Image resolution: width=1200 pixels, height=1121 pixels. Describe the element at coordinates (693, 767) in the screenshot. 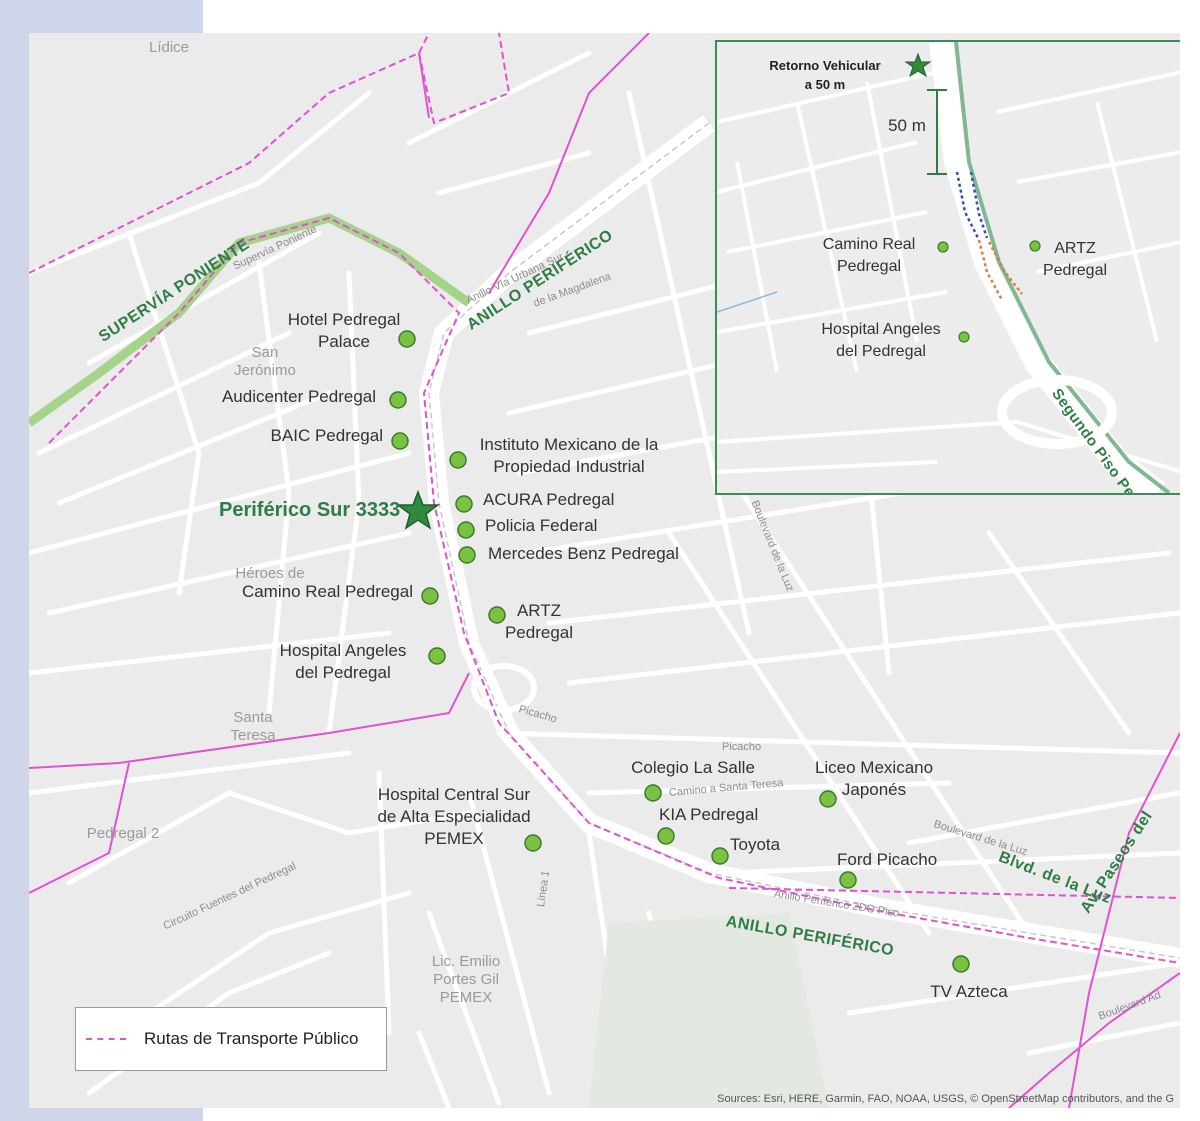

I see `poi-label-colegio-la-salle: Colegio La Salle` at that location.